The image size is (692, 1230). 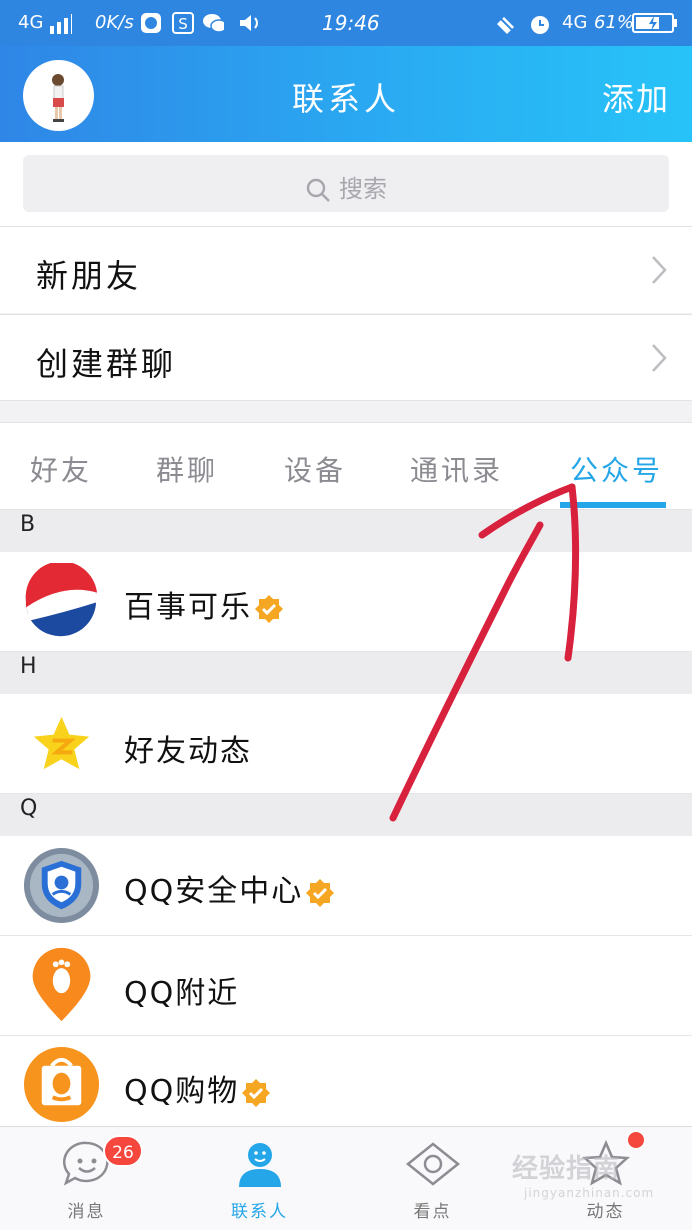 I want to click on vibrate-off-icon, so click(x=505, y=23).